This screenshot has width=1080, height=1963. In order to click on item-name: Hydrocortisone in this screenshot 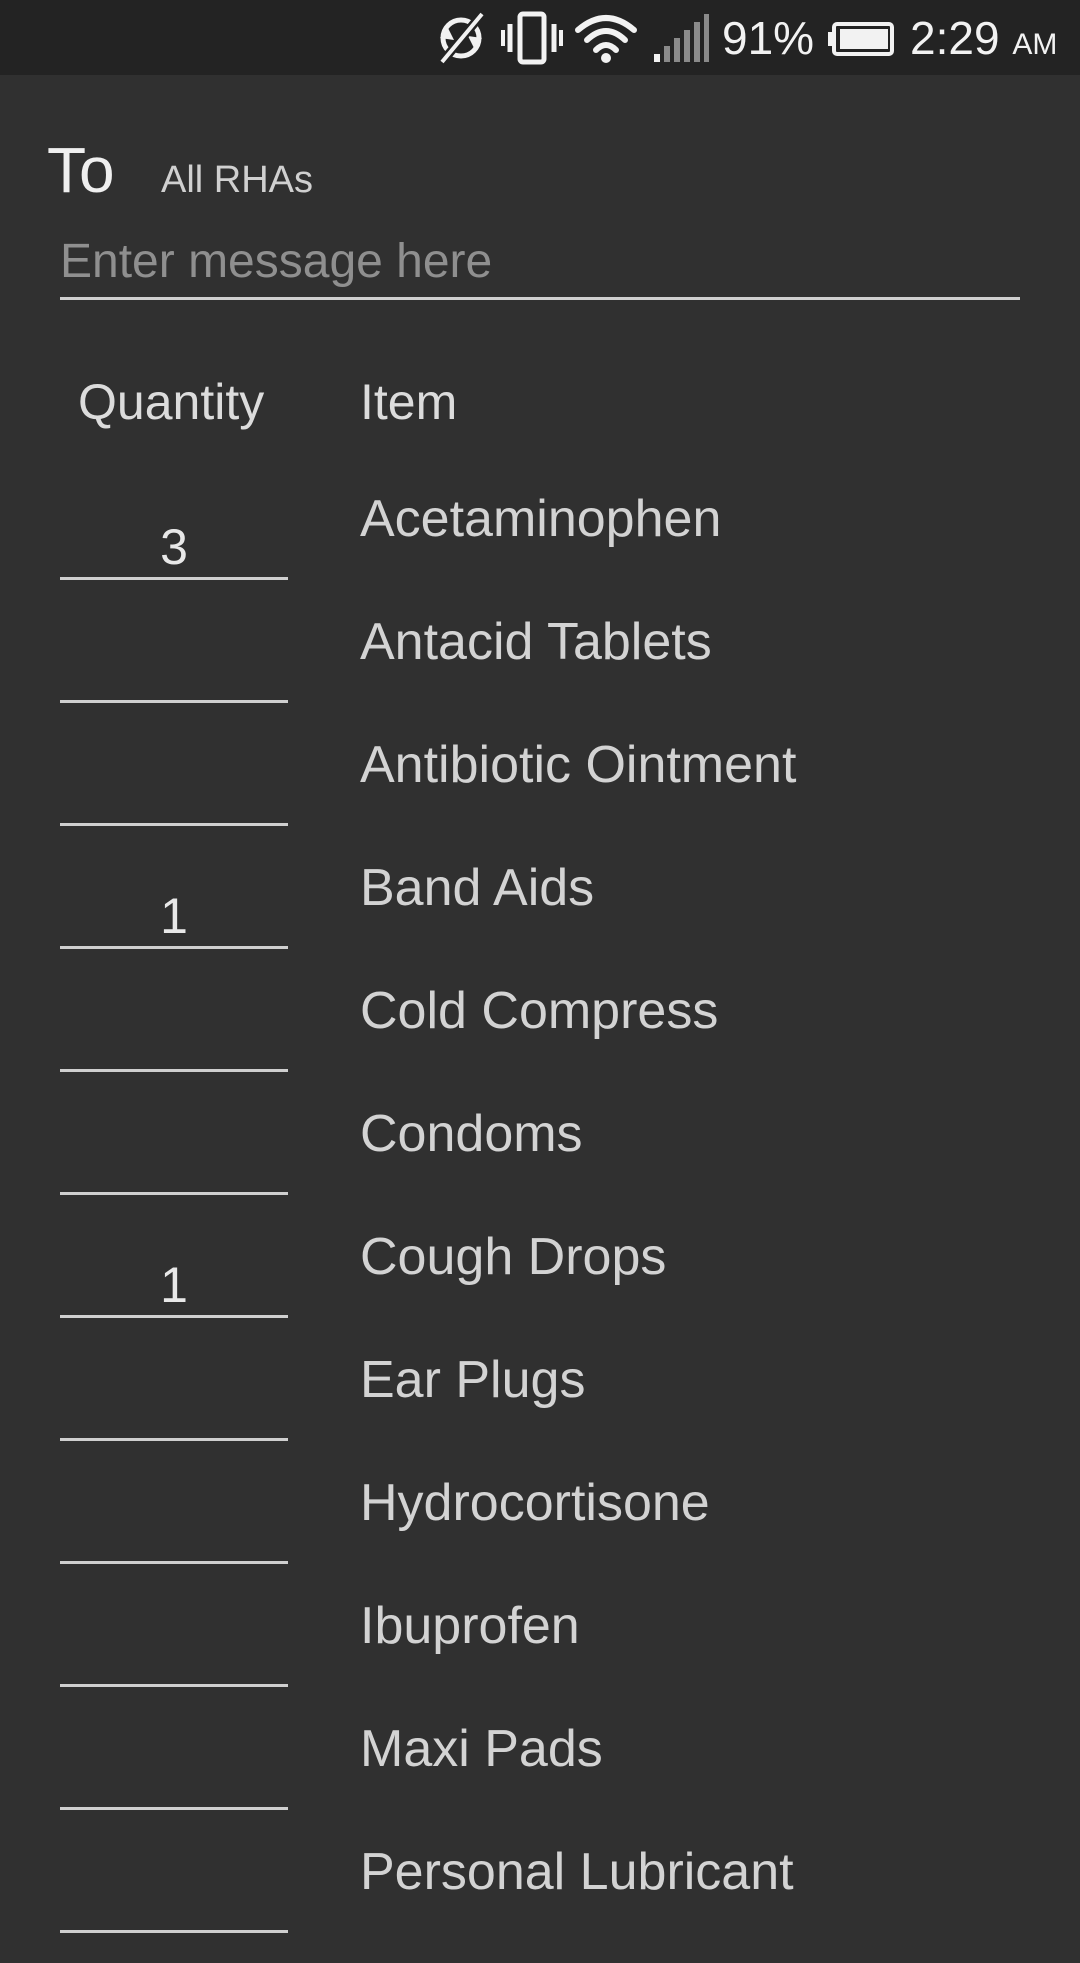, I will do `click(535, 1503)`.